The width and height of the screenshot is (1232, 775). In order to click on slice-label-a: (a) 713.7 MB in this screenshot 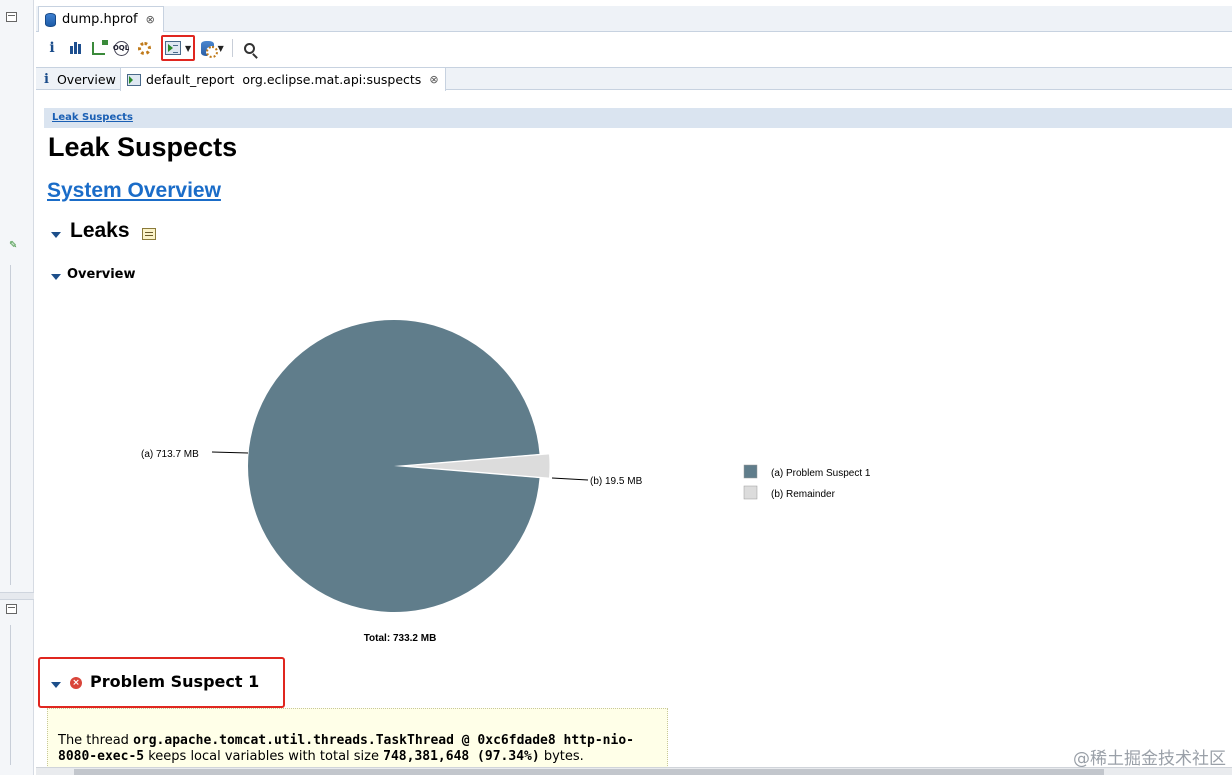, I will do `click(170, 454)`.